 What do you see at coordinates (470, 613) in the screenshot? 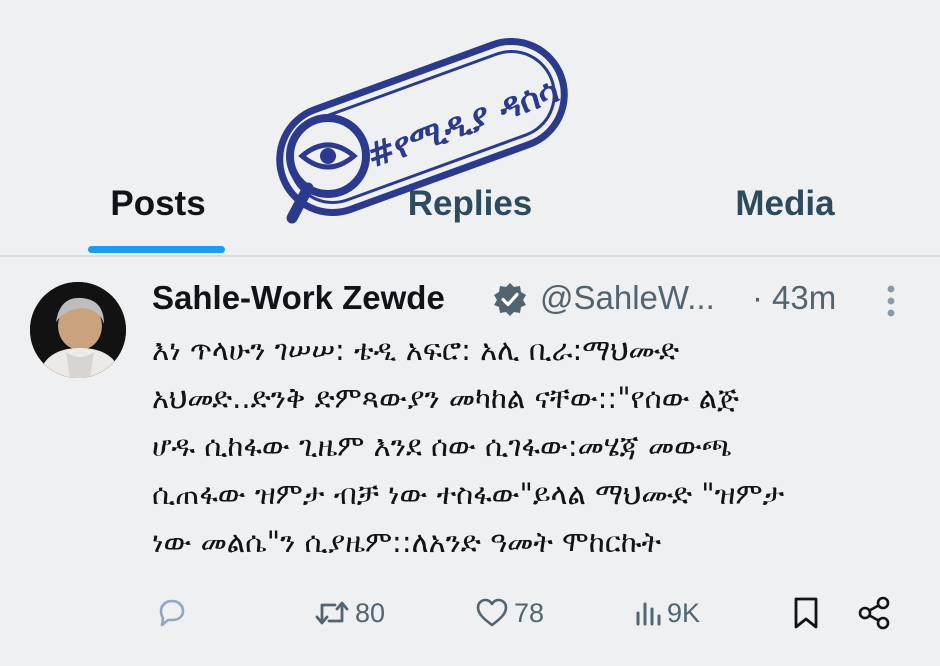
I see `post-actions: 80 78 9K` at bounding box center [470, 613].